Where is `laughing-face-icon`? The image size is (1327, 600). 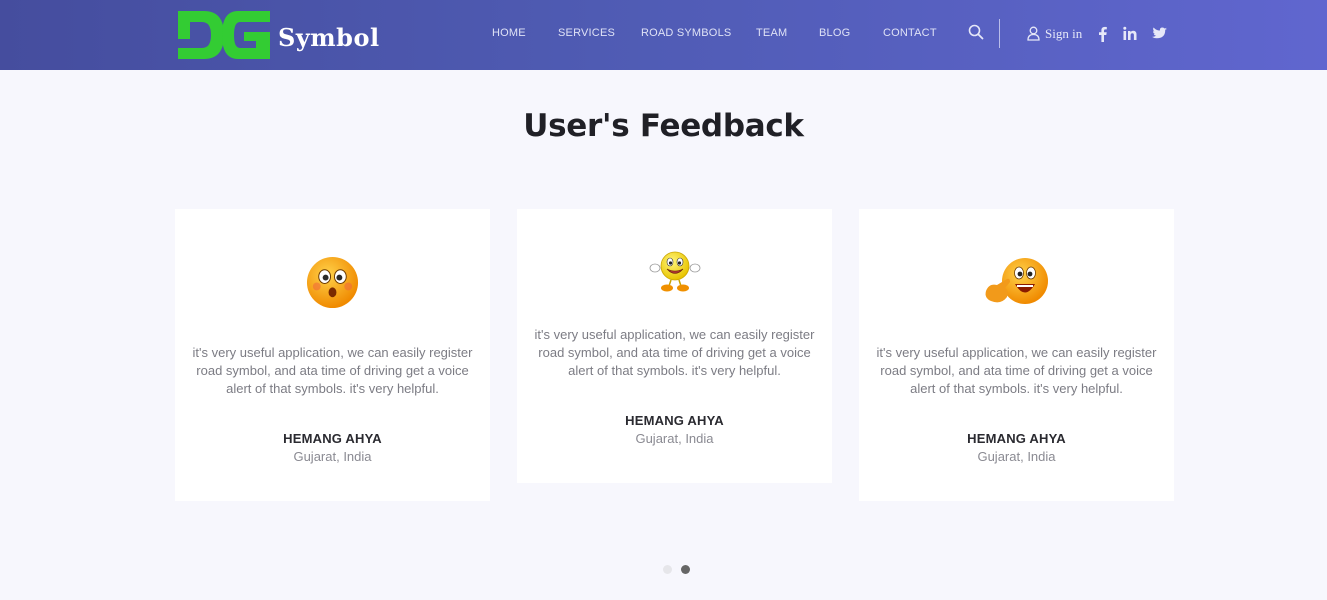
laughing-face-icon is located at coordinates (1016, 281).